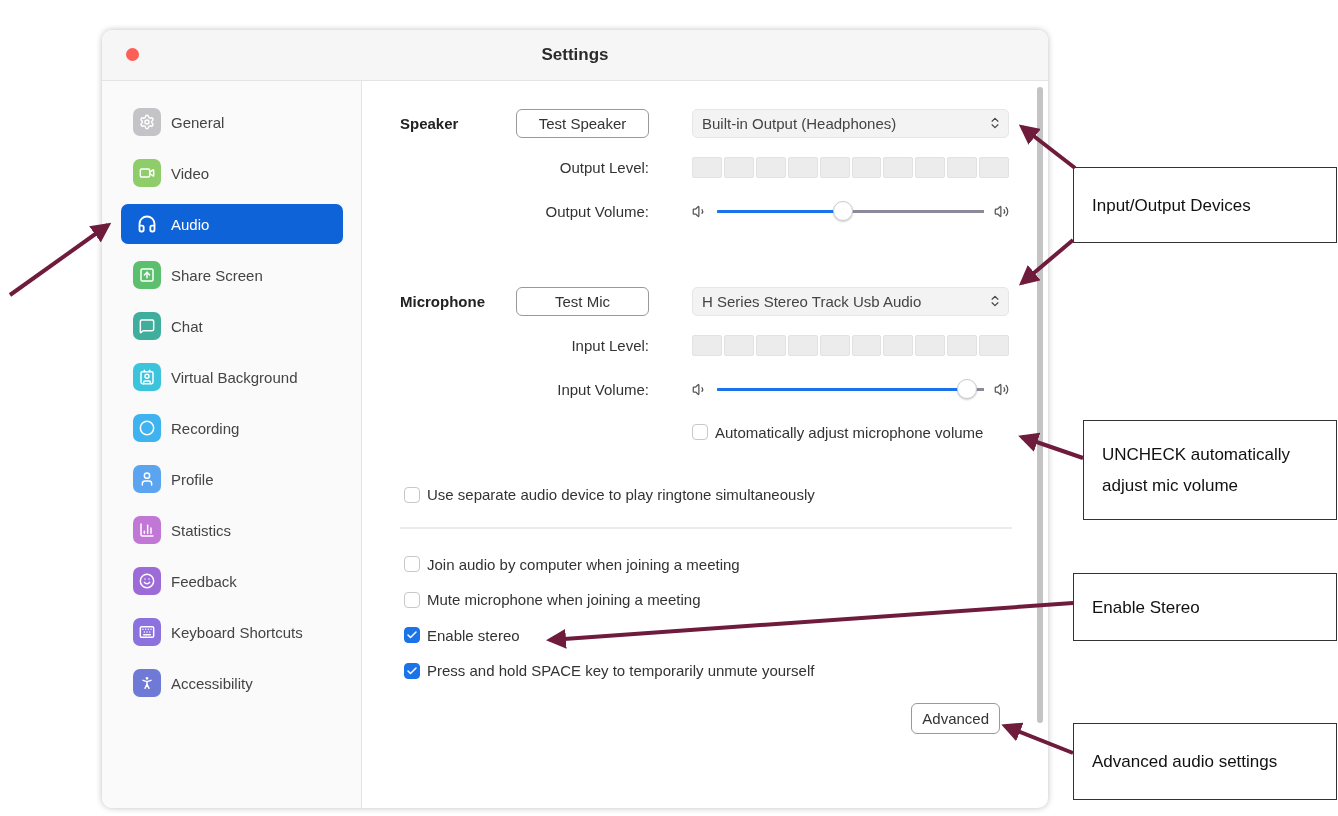 The image size is (1338, 816). What do you see at coordinates (232, 173) in the screenshot?
I see `sidebar-item: Video` at bounding box center [232, 173].